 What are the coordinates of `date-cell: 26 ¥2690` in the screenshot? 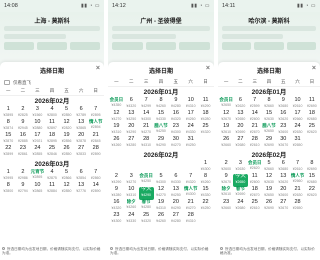 It's located at (269, 206).